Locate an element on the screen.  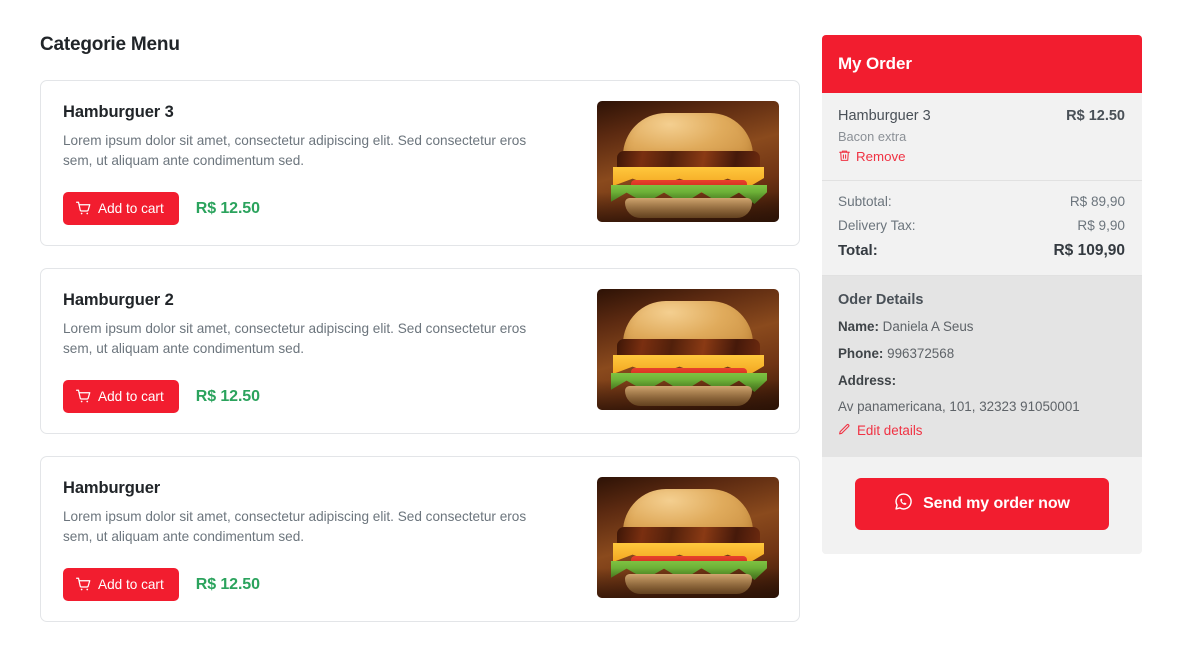
product-name: Hamburguer 2 is located at coordinates (118, 300).